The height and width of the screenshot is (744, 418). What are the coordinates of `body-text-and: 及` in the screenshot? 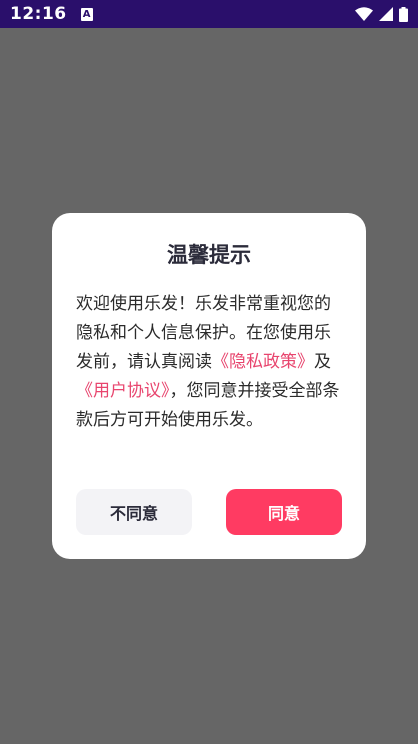 It's located at (322, 362).